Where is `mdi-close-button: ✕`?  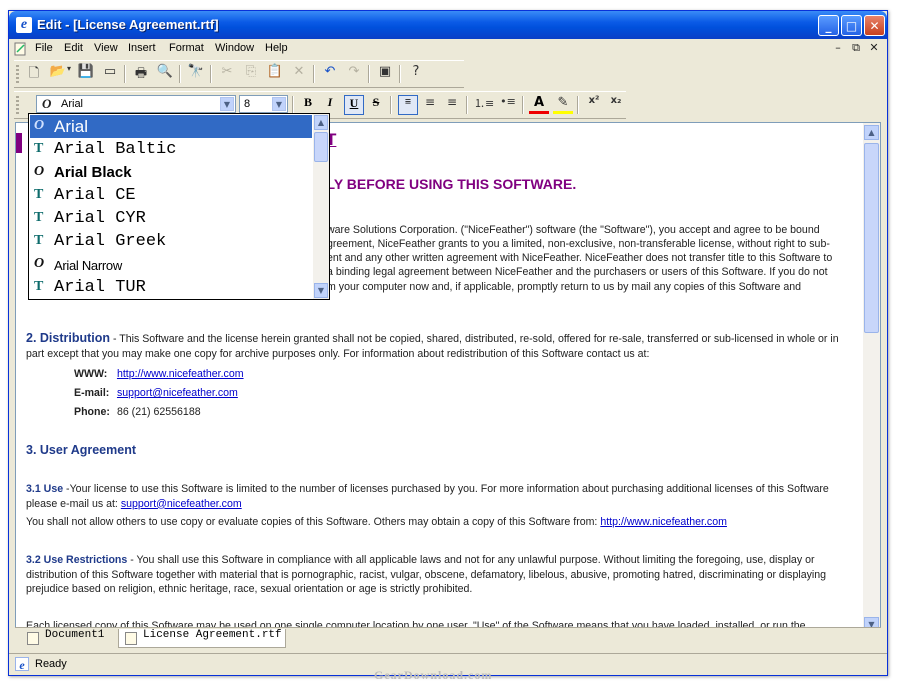 mdi-close-button: ✕ is located at coordinates (874, 48).